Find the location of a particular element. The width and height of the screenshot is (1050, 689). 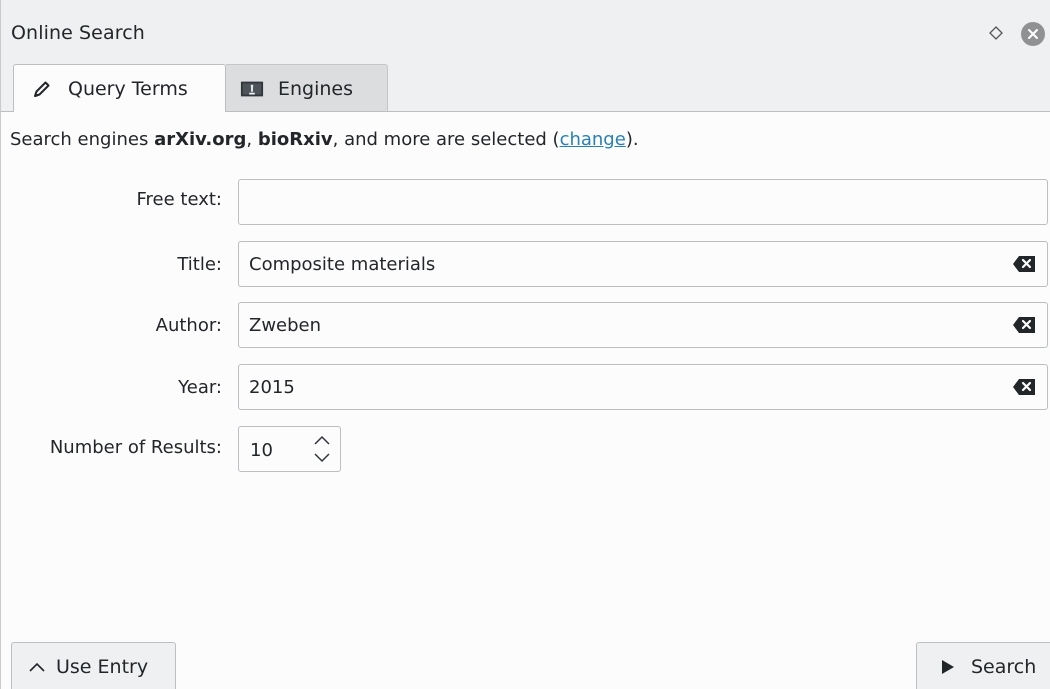

use-entry-label: Use Entry is located at coordinates (102, 667).